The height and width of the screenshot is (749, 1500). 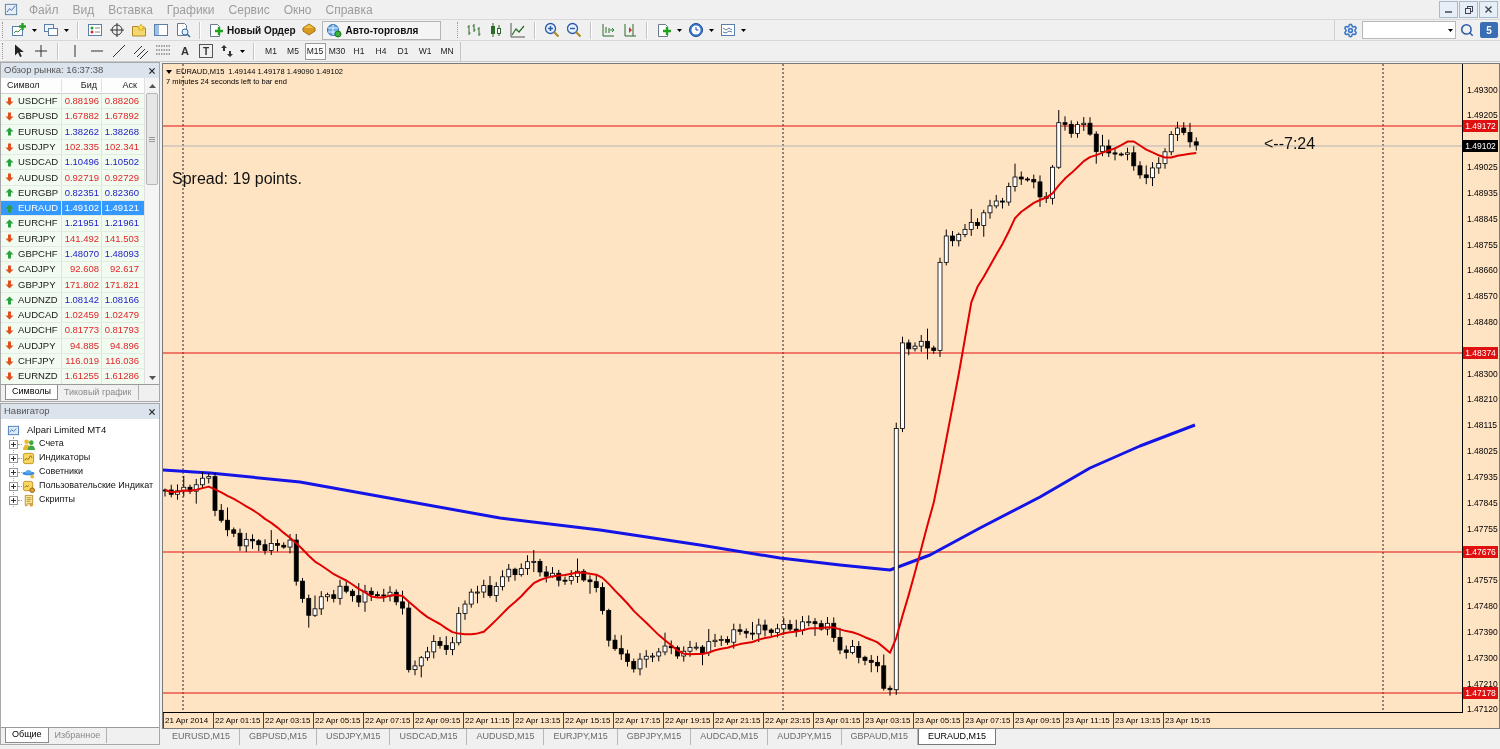 What do you see at coordinates (183, 30) in the screenshot?
I see `document-magnifier-icon` at bounding box center [183, 30].